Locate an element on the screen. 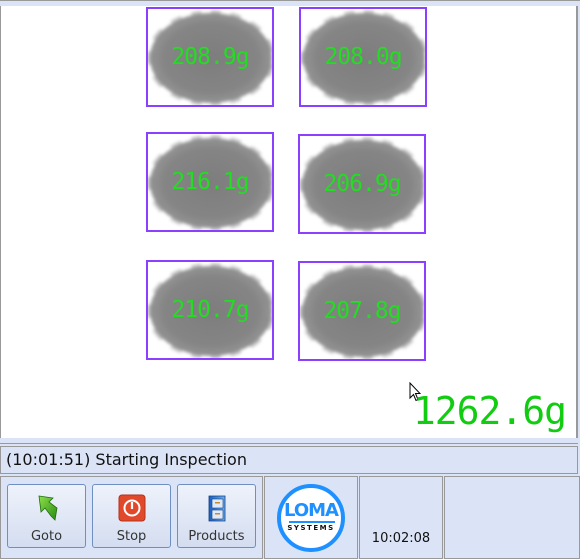 The height and width of the screenshot is (559, 580). total-weight: 1262.6g is located at coordinates (489, 411).